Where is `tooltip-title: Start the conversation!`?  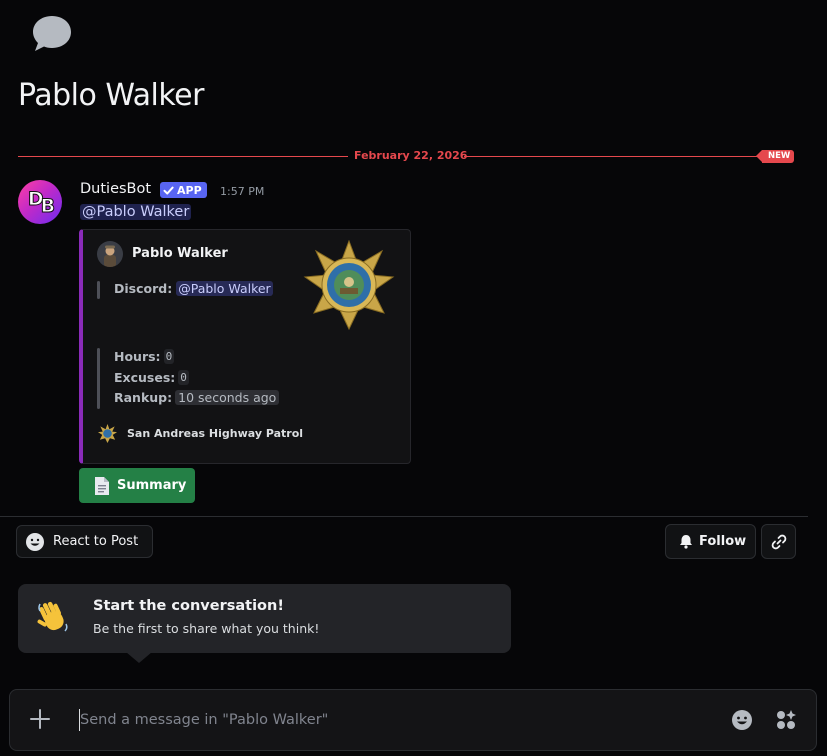
tooltip-title: Start the conversation! is located at coordinates (188, 606).